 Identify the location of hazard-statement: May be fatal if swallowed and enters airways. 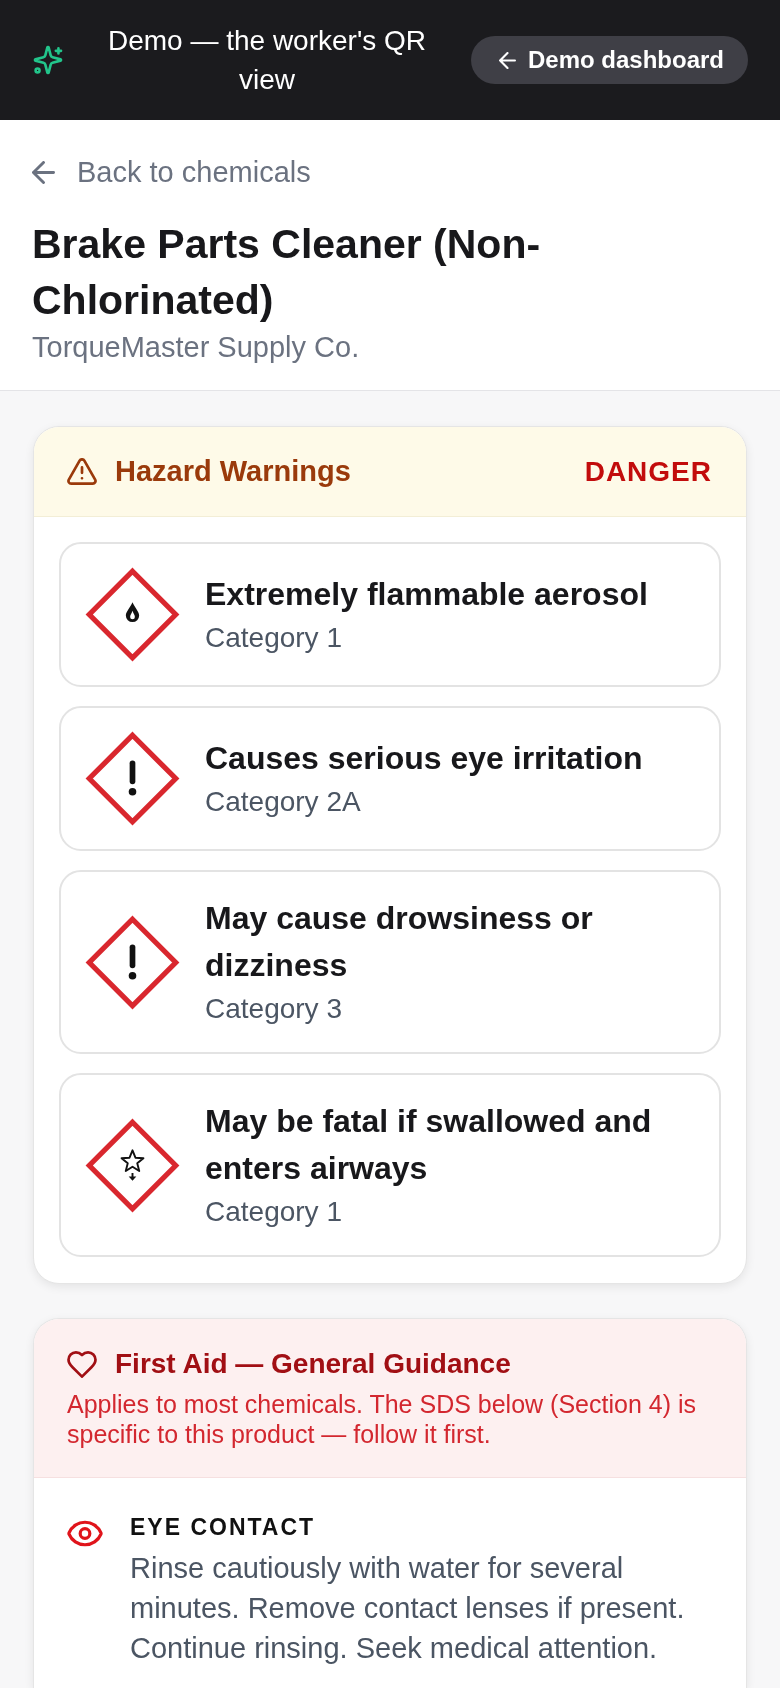
(429, 1145).